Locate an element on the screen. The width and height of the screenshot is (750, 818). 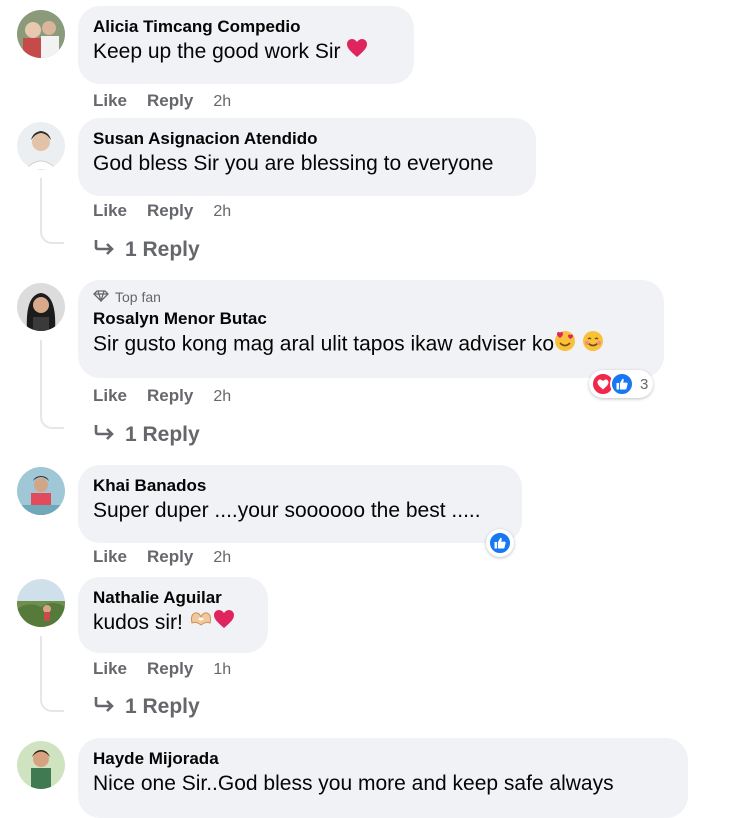
commenter-name: Alicia Timcang Compedio is located at coordinates (245, 27).